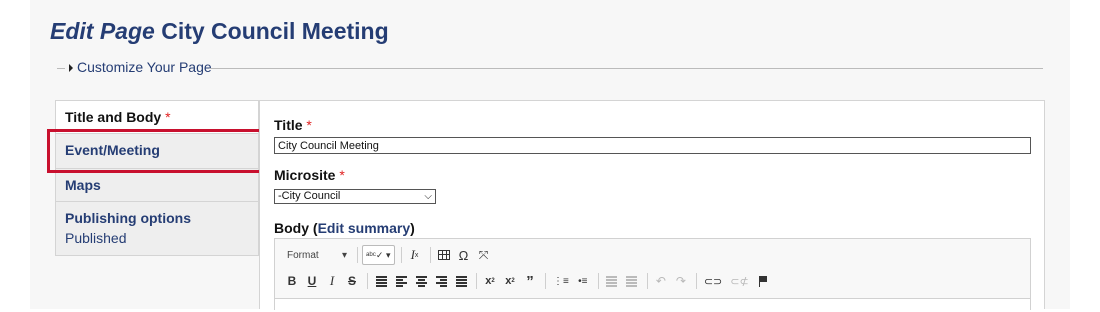 This screenshot has width=1100, height=312. Describe the element at coordinates (661, 281) in the screenshot. I see `undo-icon: ↶` at that location.